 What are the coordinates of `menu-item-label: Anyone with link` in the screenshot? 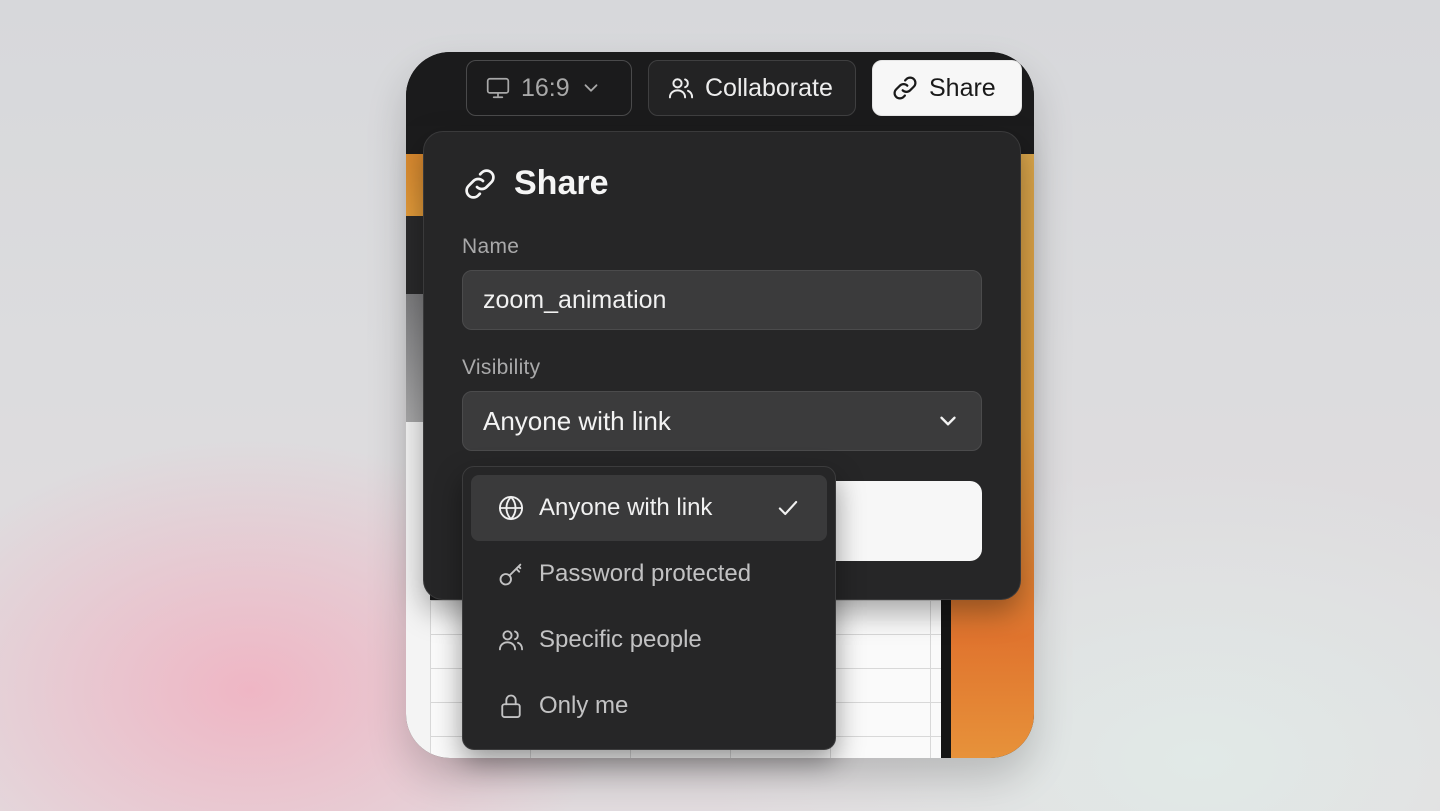 It's located at (626, 507).